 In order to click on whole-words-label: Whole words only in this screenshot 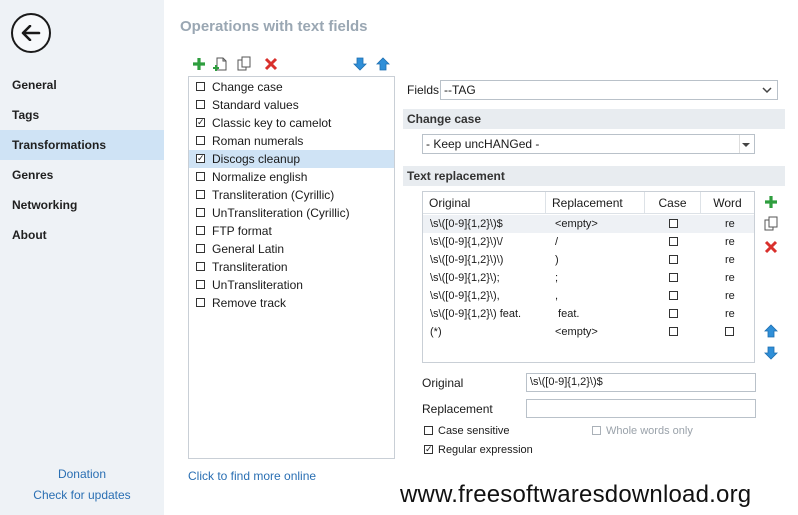, I will do `click(649, 431)`.